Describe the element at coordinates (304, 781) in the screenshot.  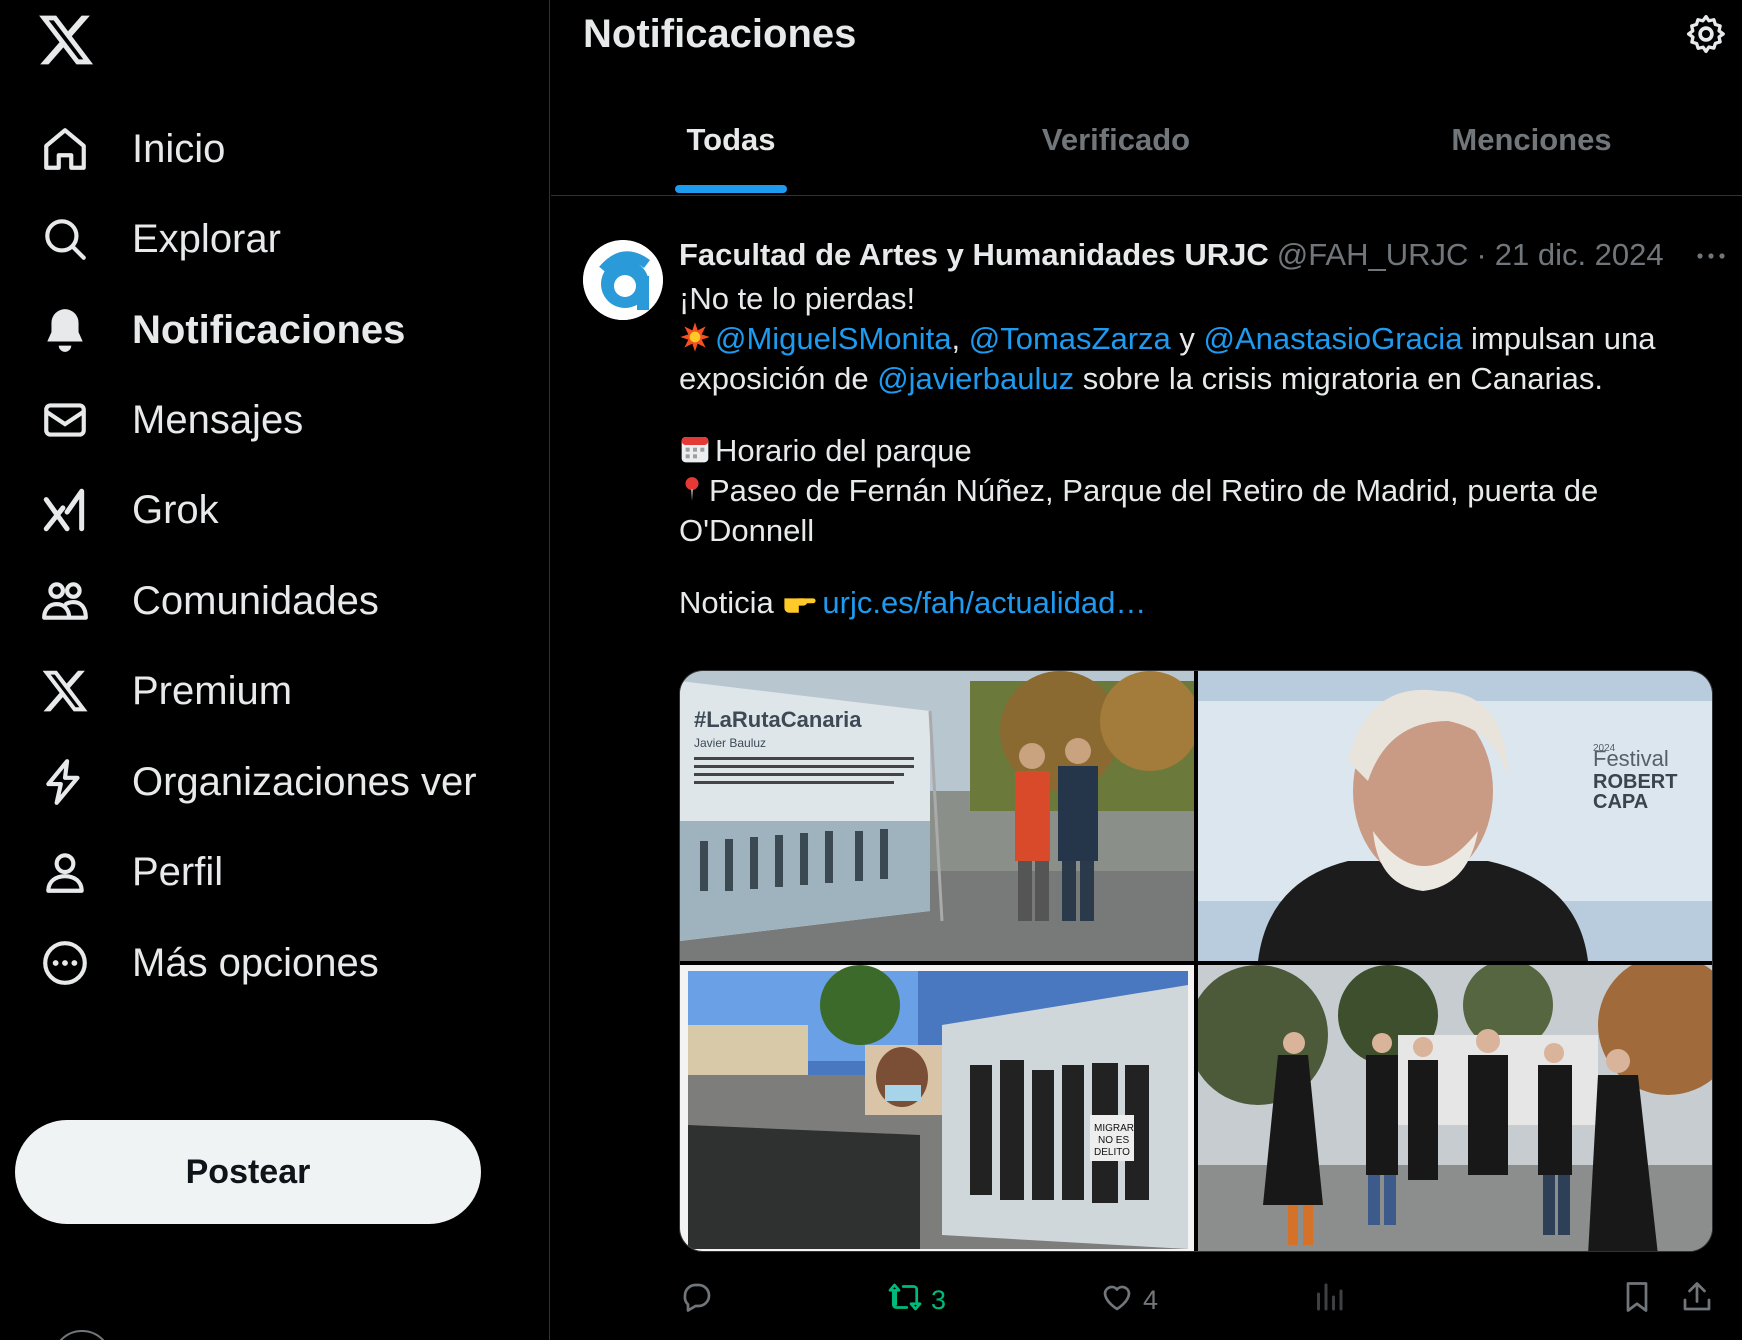
I see `nav-label: Organizaciones ver` at that location.